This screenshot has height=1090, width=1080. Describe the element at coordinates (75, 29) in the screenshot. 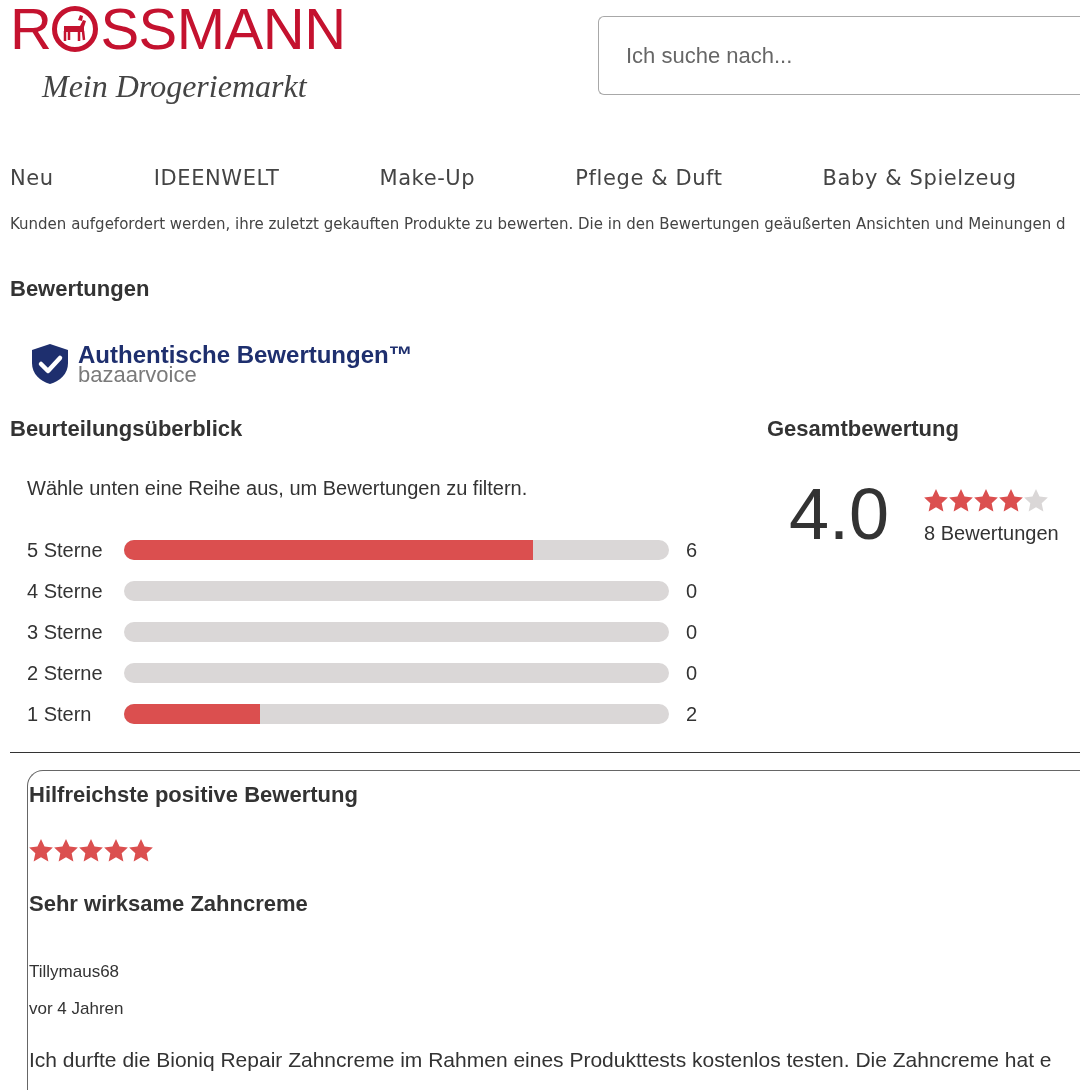

I see `logo-emblem-icon` at that location.